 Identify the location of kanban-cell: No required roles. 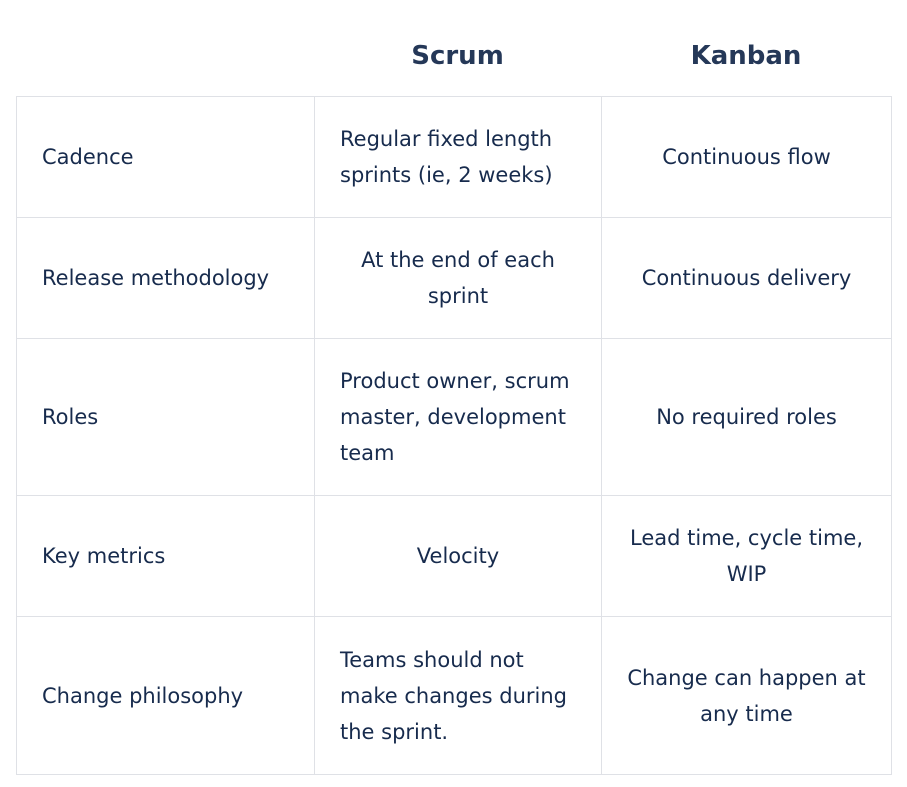
(746, 417).